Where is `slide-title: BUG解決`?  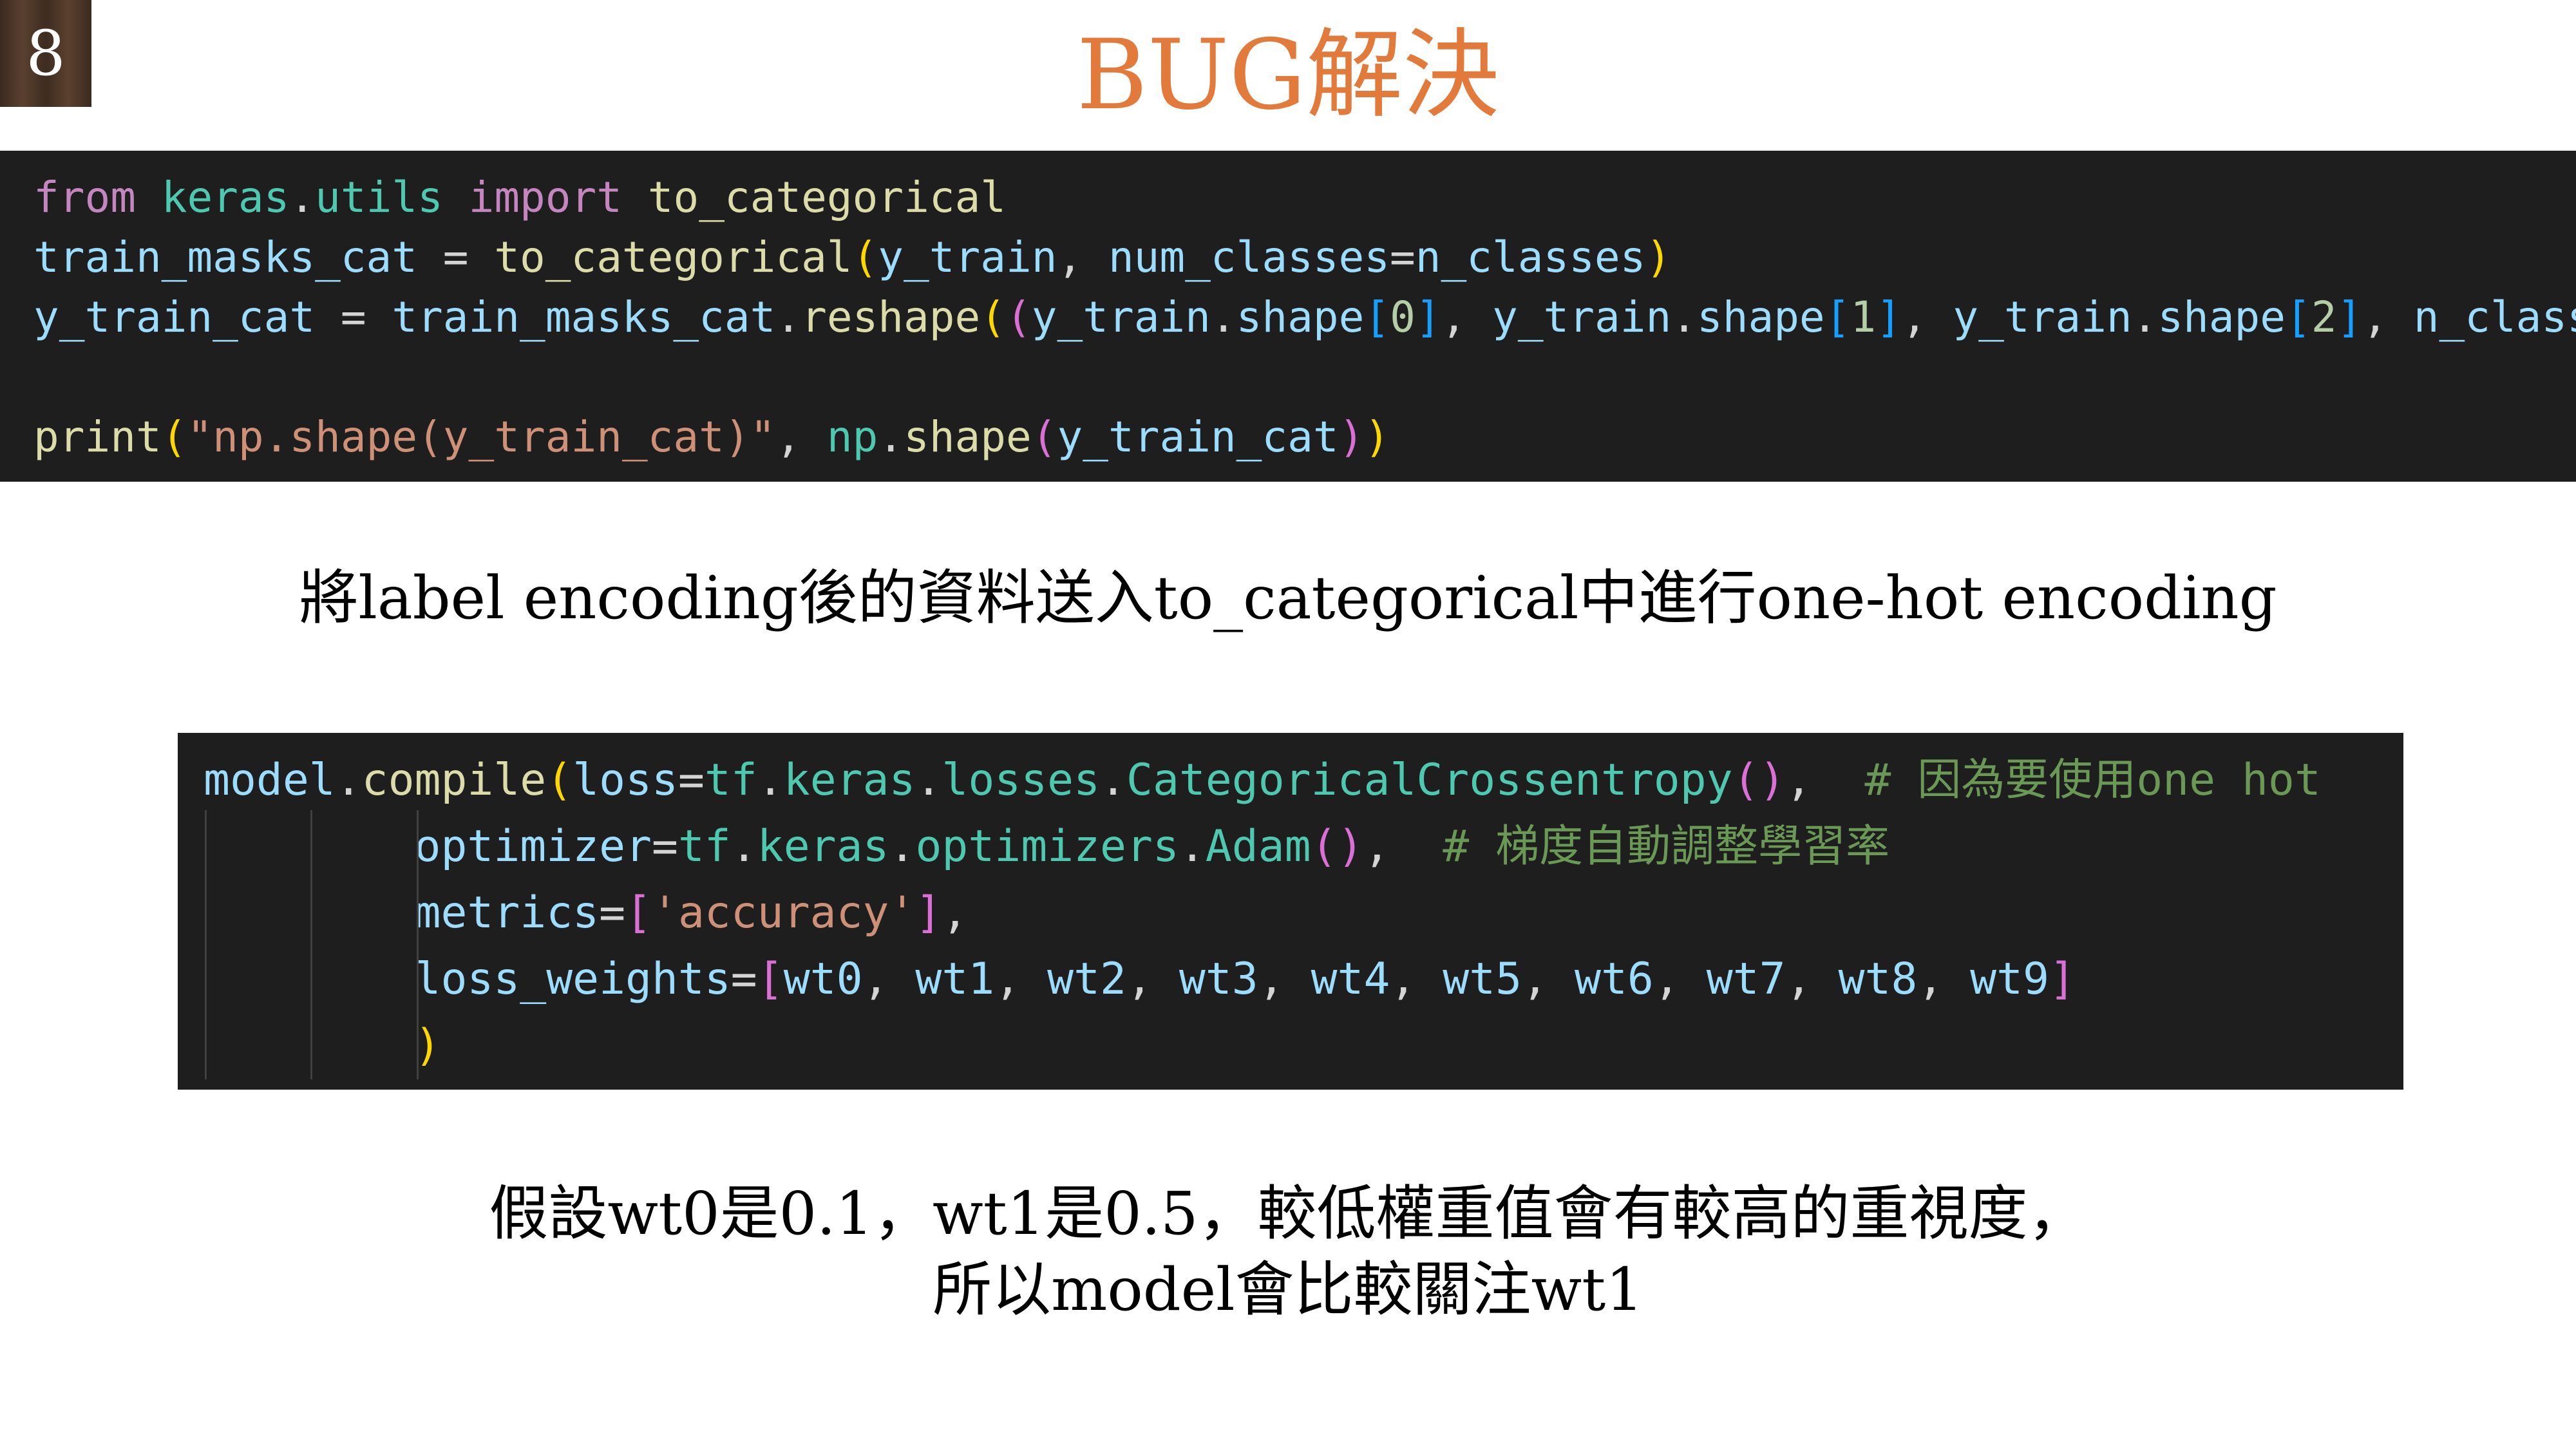
slide-title: BUG解決 is located at coordinates (1288, 75).